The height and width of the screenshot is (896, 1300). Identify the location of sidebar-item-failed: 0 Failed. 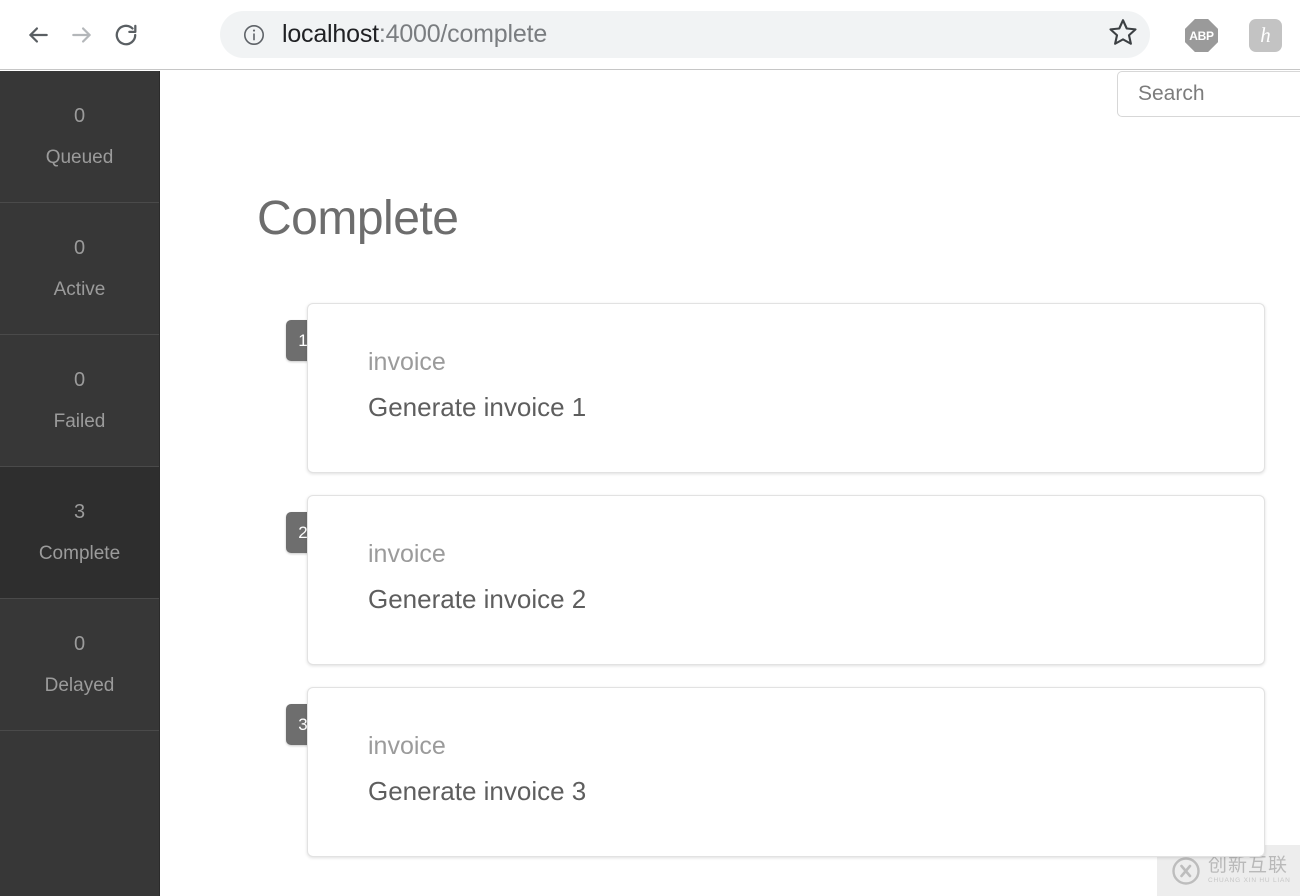
(79, 401).